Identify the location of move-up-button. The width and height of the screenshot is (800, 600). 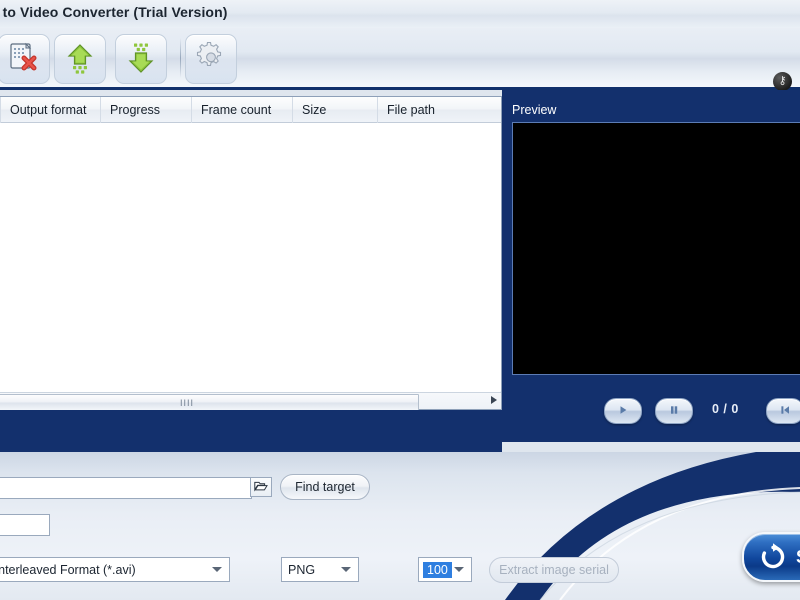
(80, 59).